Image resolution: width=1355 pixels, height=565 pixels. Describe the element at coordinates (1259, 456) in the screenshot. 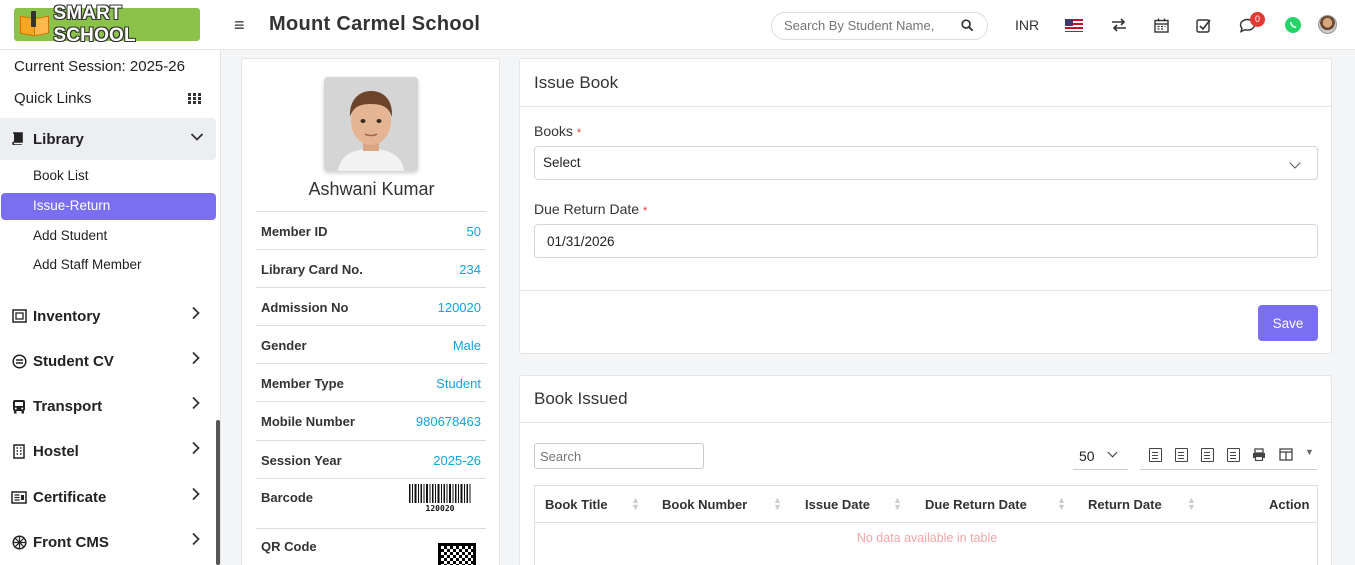

I see `print-icon` at that location.